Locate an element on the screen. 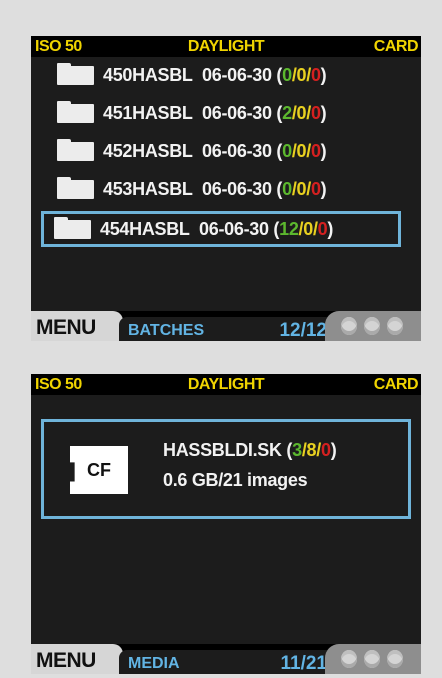 The image size is (442, 678). batch-row: 450HASBL 06-06-30 (0/0/0) is located at coordinates (221, 75).